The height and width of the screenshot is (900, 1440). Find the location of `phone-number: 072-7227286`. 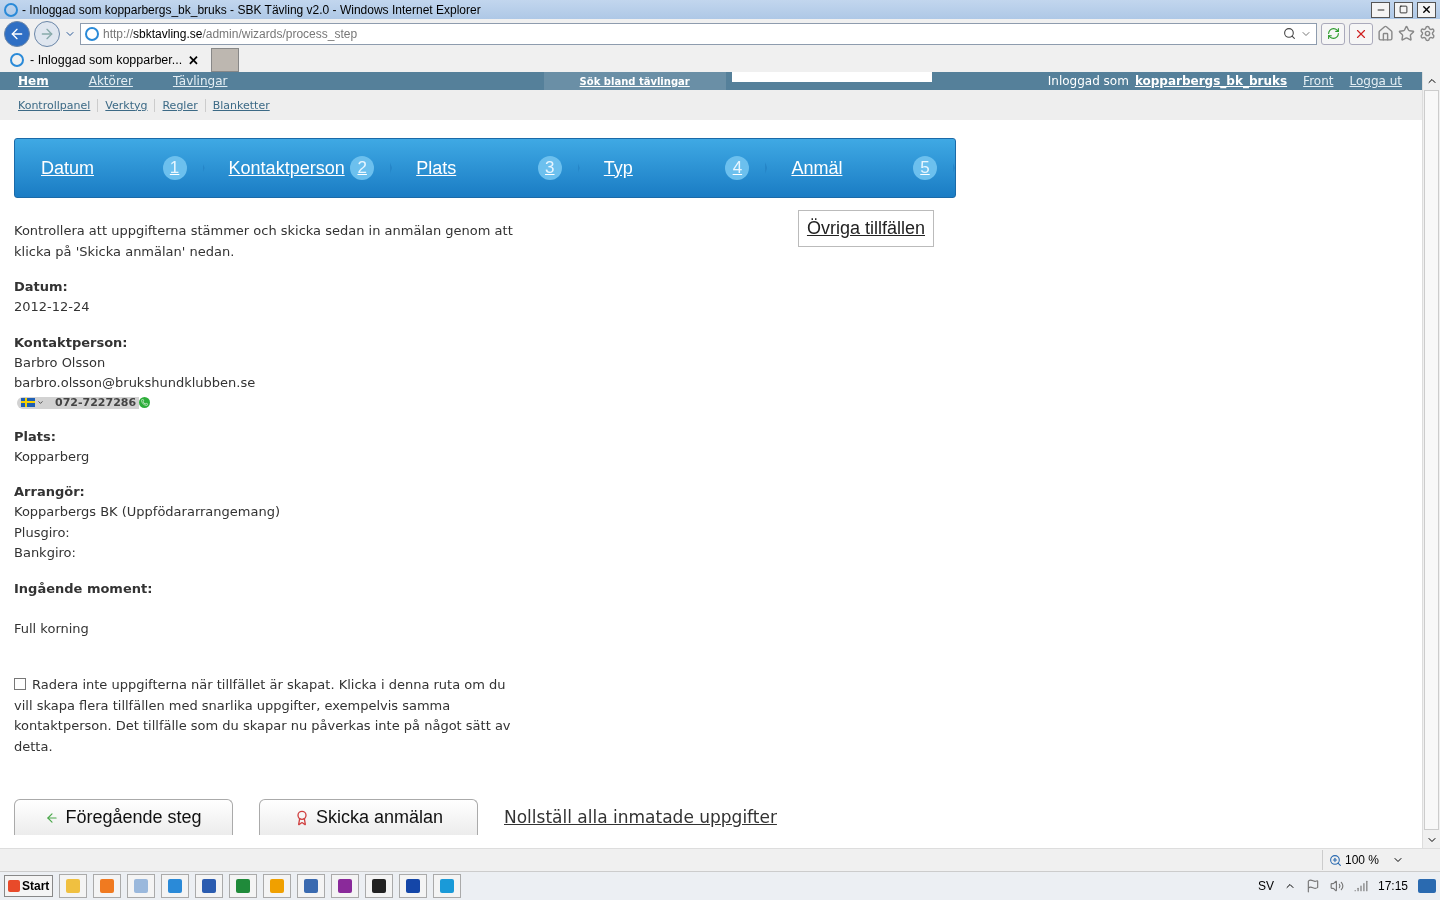

phone-number: 072-7227286 is located at coordinates (93, 402).